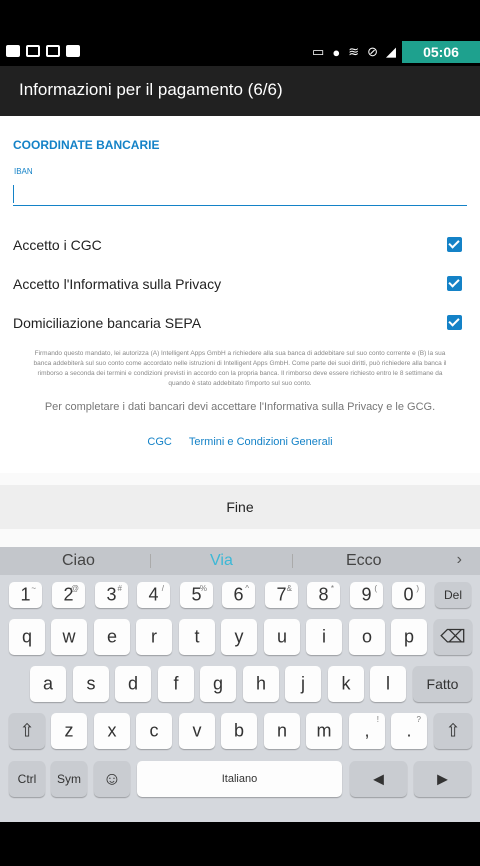 Image resolution: width=480 pixels, height=866 pixels. I want to click on backspace-key: ⌫, so click(453, 637).